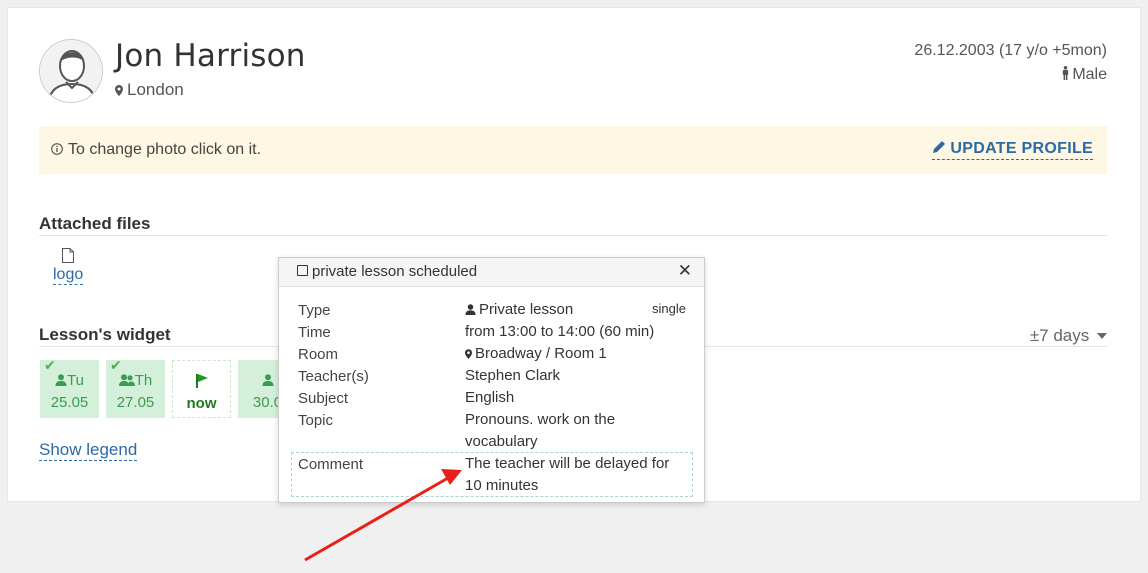  What do you see at coordinates (314, 310) in the screenshot?
I see `type-label: Type` at bounding box center [314, 310].